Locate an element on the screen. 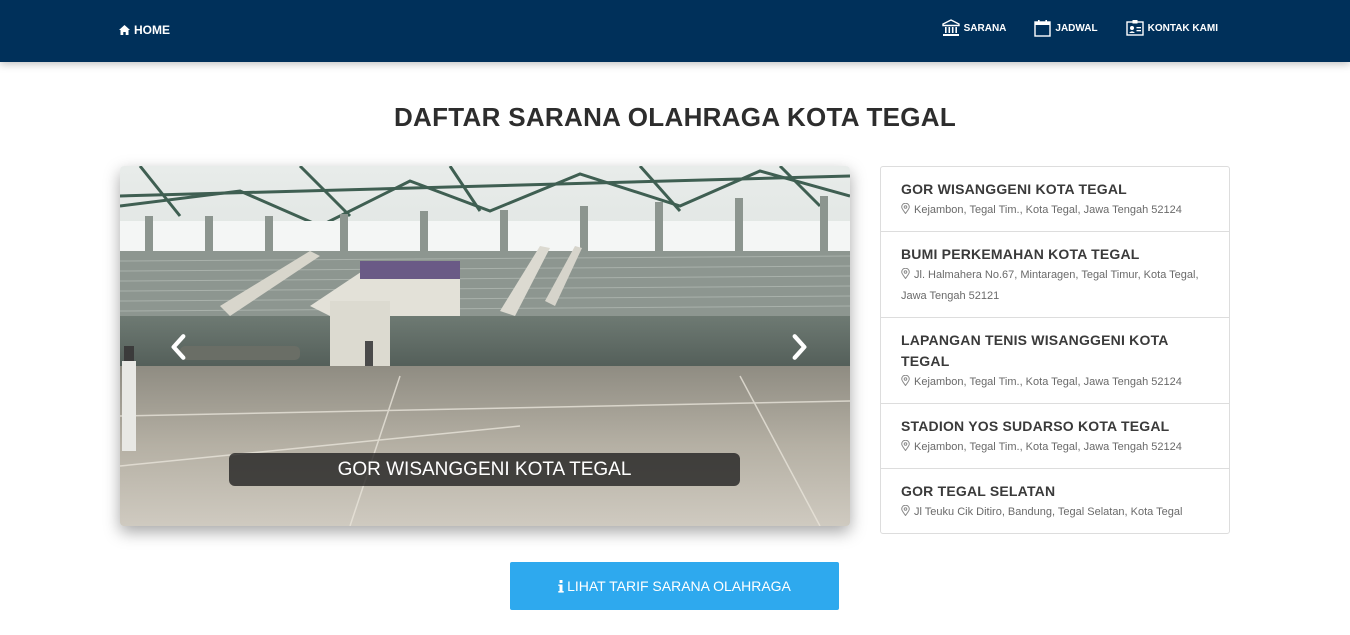 The width and height of the screenshot is (1350, 635). nav-home-link: HOME is located at coordinates (144, 30).